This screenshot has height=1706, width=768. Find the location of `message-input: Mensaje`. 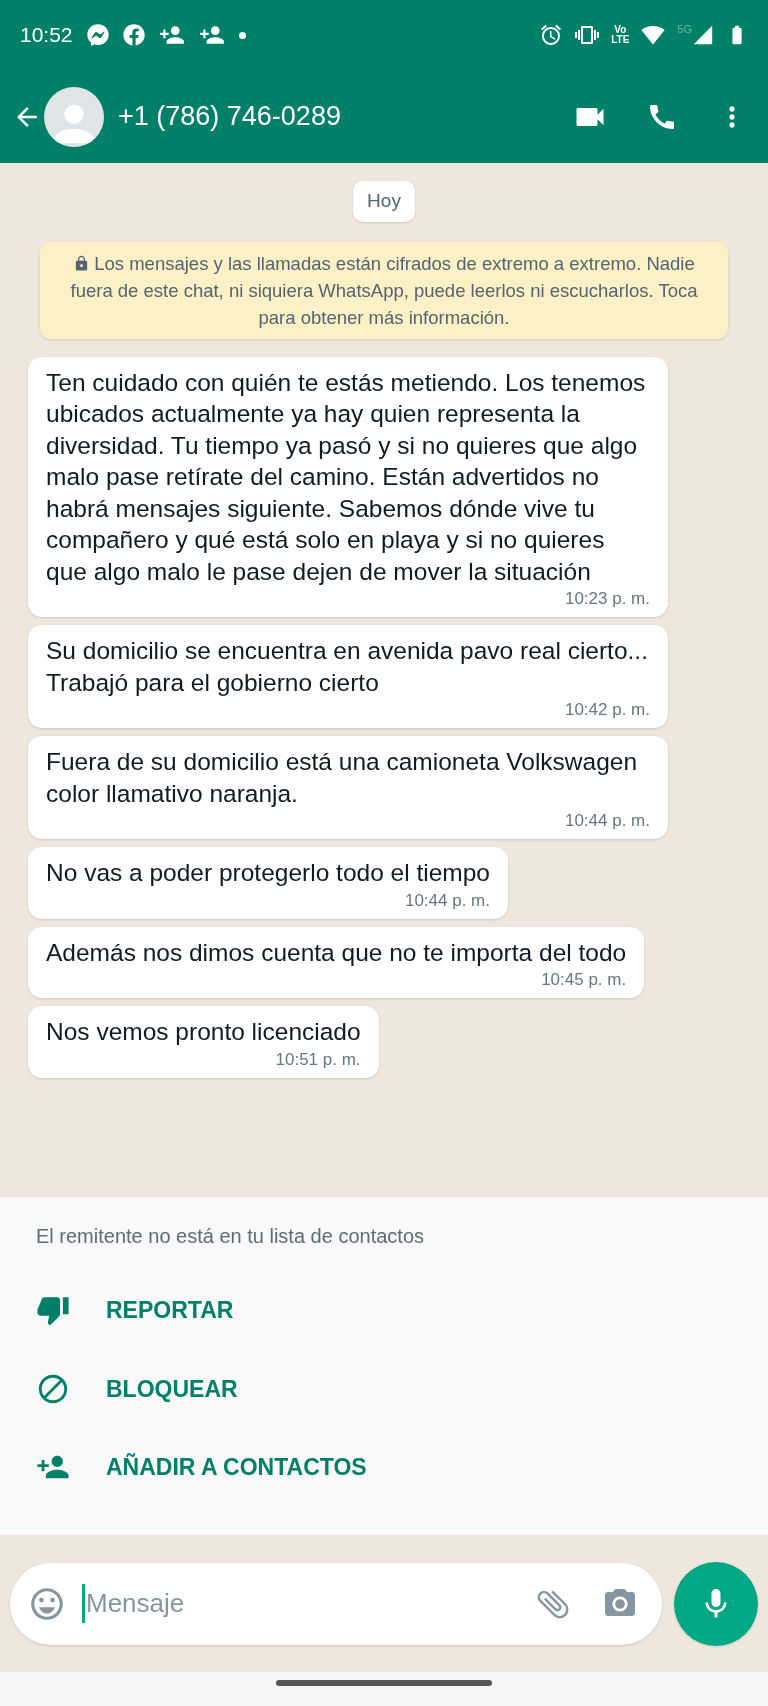

message-input: Mensaje is located at coordinates (308, 1603).